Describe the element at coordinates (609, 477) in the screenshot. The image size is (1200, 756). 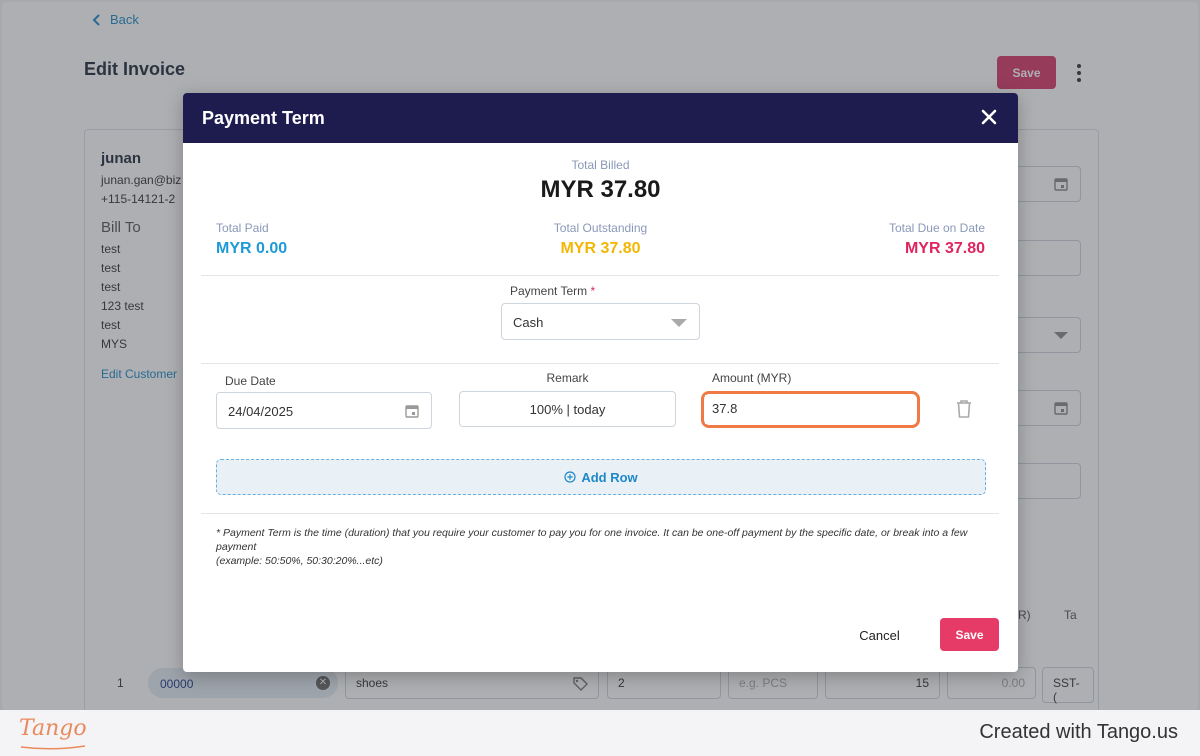
I see `add-row-label: Add Row` at that location.